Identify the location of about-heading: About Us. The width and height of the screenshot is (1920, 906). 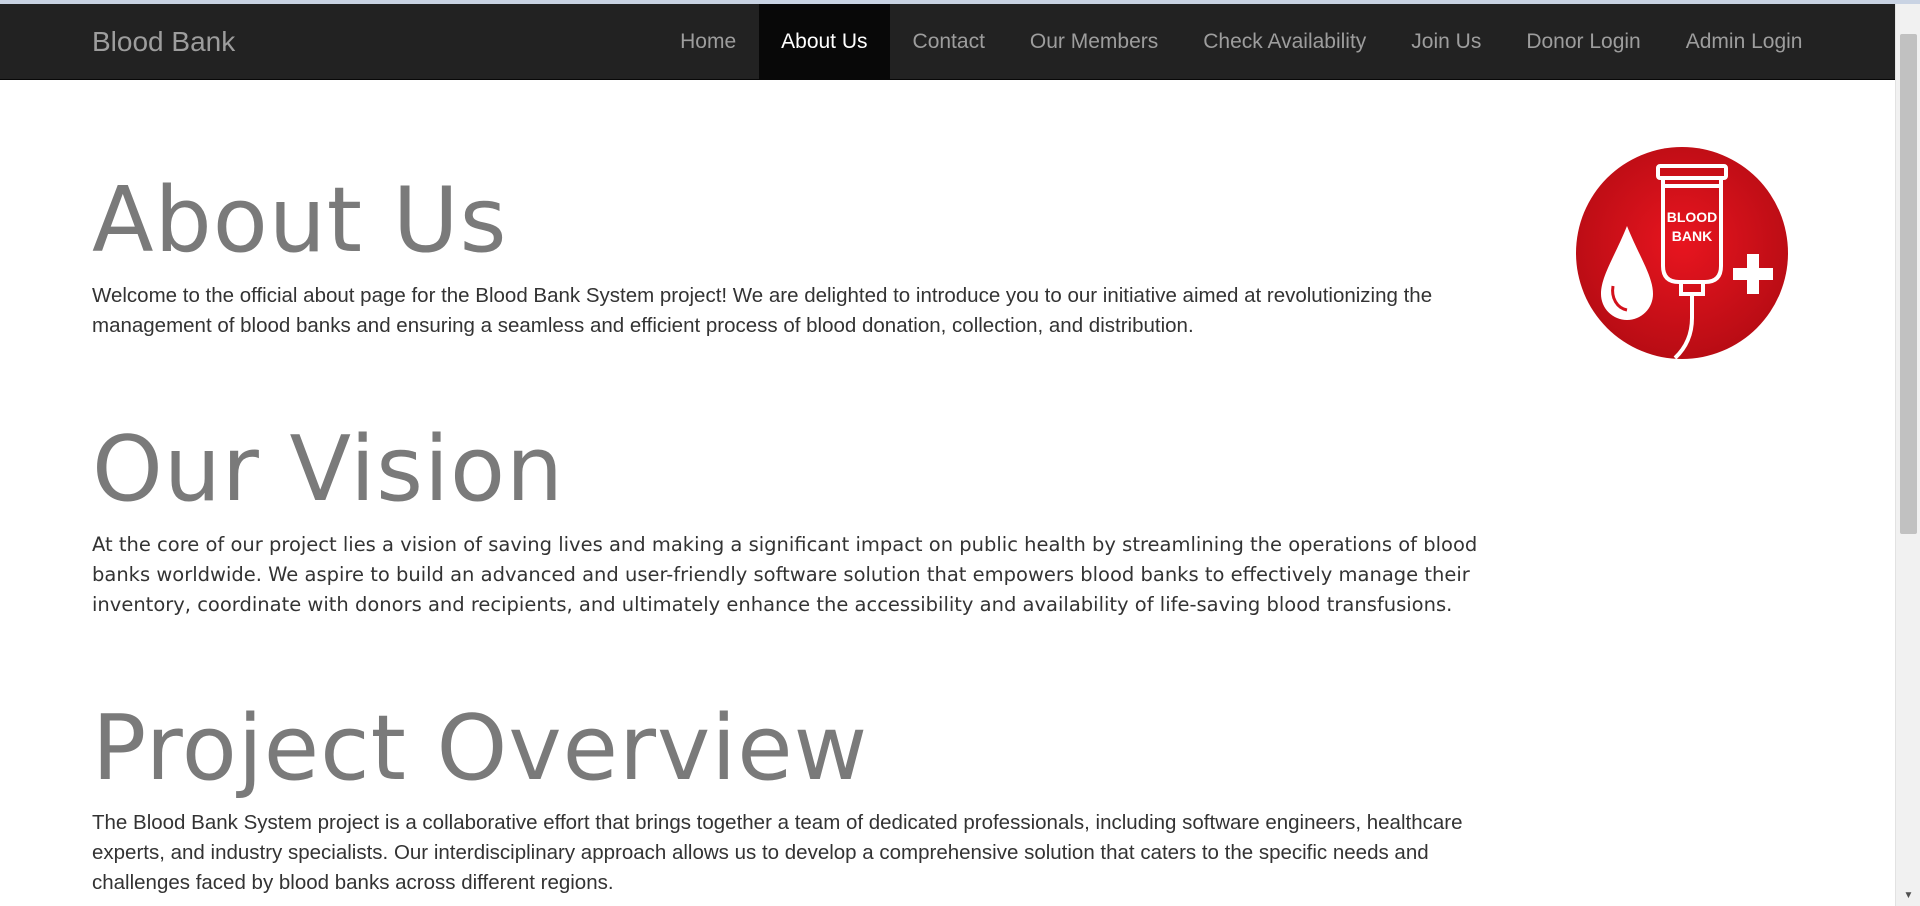
(300, 220).